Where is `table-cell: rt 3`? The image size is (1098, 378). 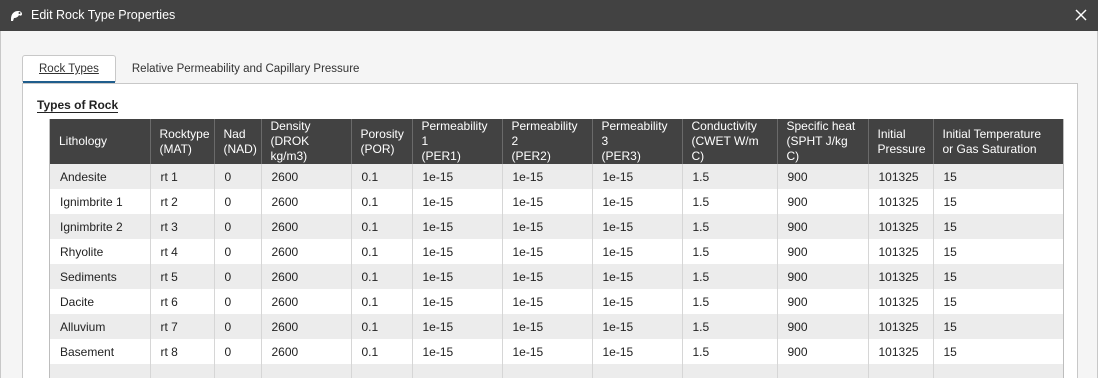 table-cell: rt 3 is located at coordinates (182, 226).